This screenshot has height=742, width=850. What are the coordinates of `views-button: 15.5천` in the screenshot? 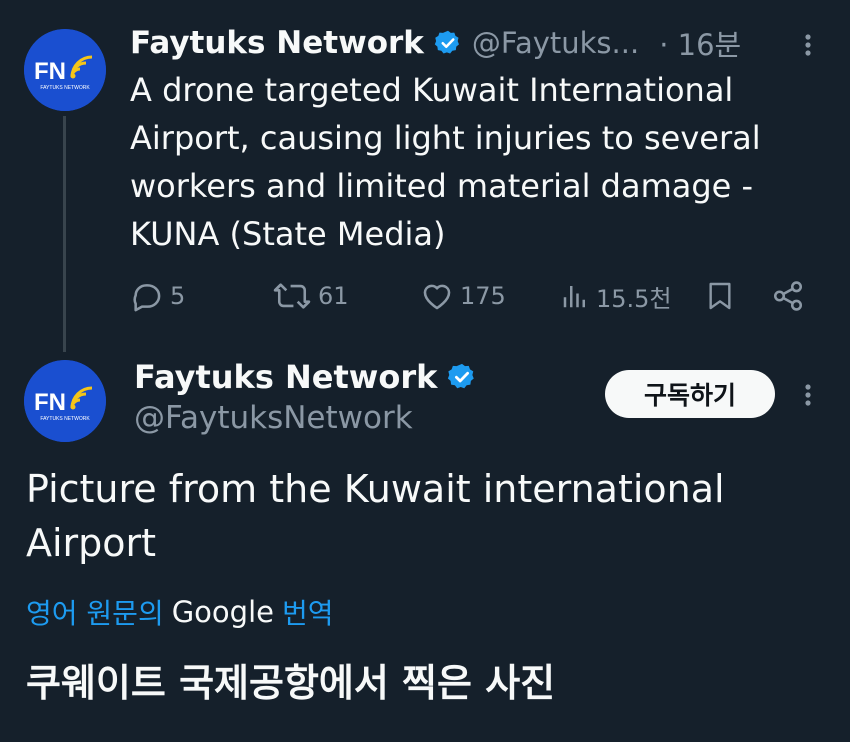 It's located at (616, 296).